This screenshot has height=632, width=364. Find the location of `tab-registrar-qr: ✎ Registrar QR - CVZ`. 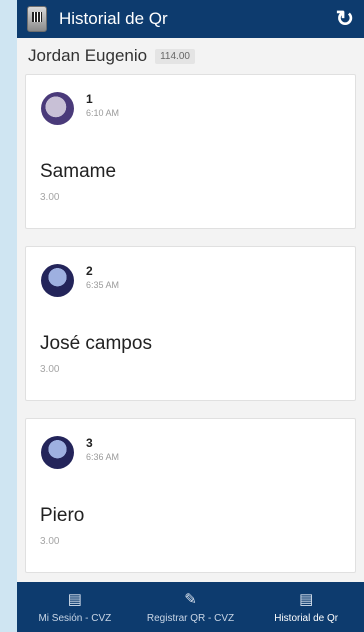

tab-registrar-qr: ✎ Registrar QR - CVZ is located at coordinates (191, 607).